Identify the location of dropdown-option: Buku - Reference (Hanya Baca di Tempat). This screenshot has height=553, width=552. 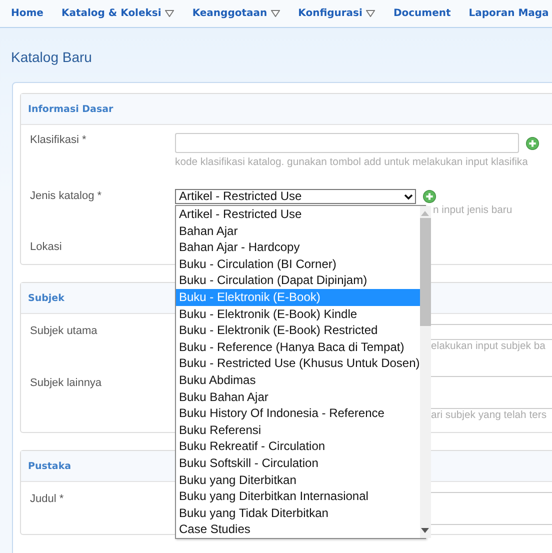
(298, 347).